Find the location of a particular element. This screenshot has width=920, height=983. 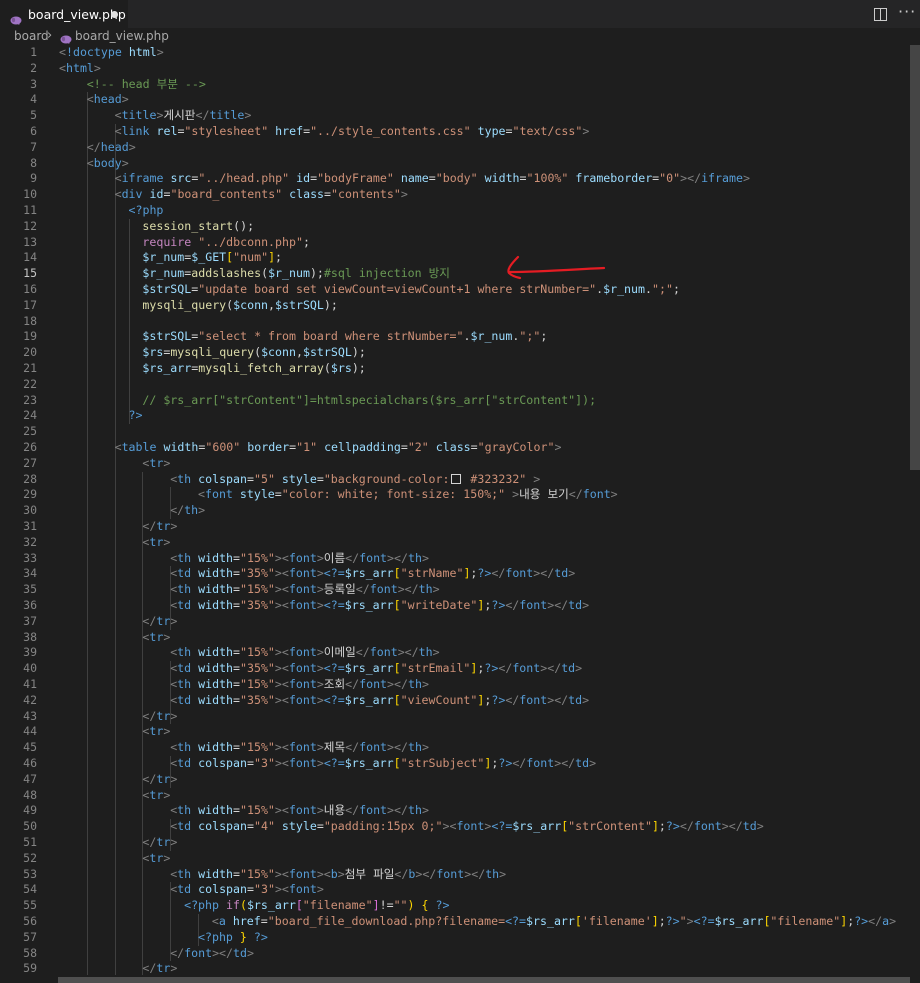

code-token: </ is located at coordinates (177, 952).